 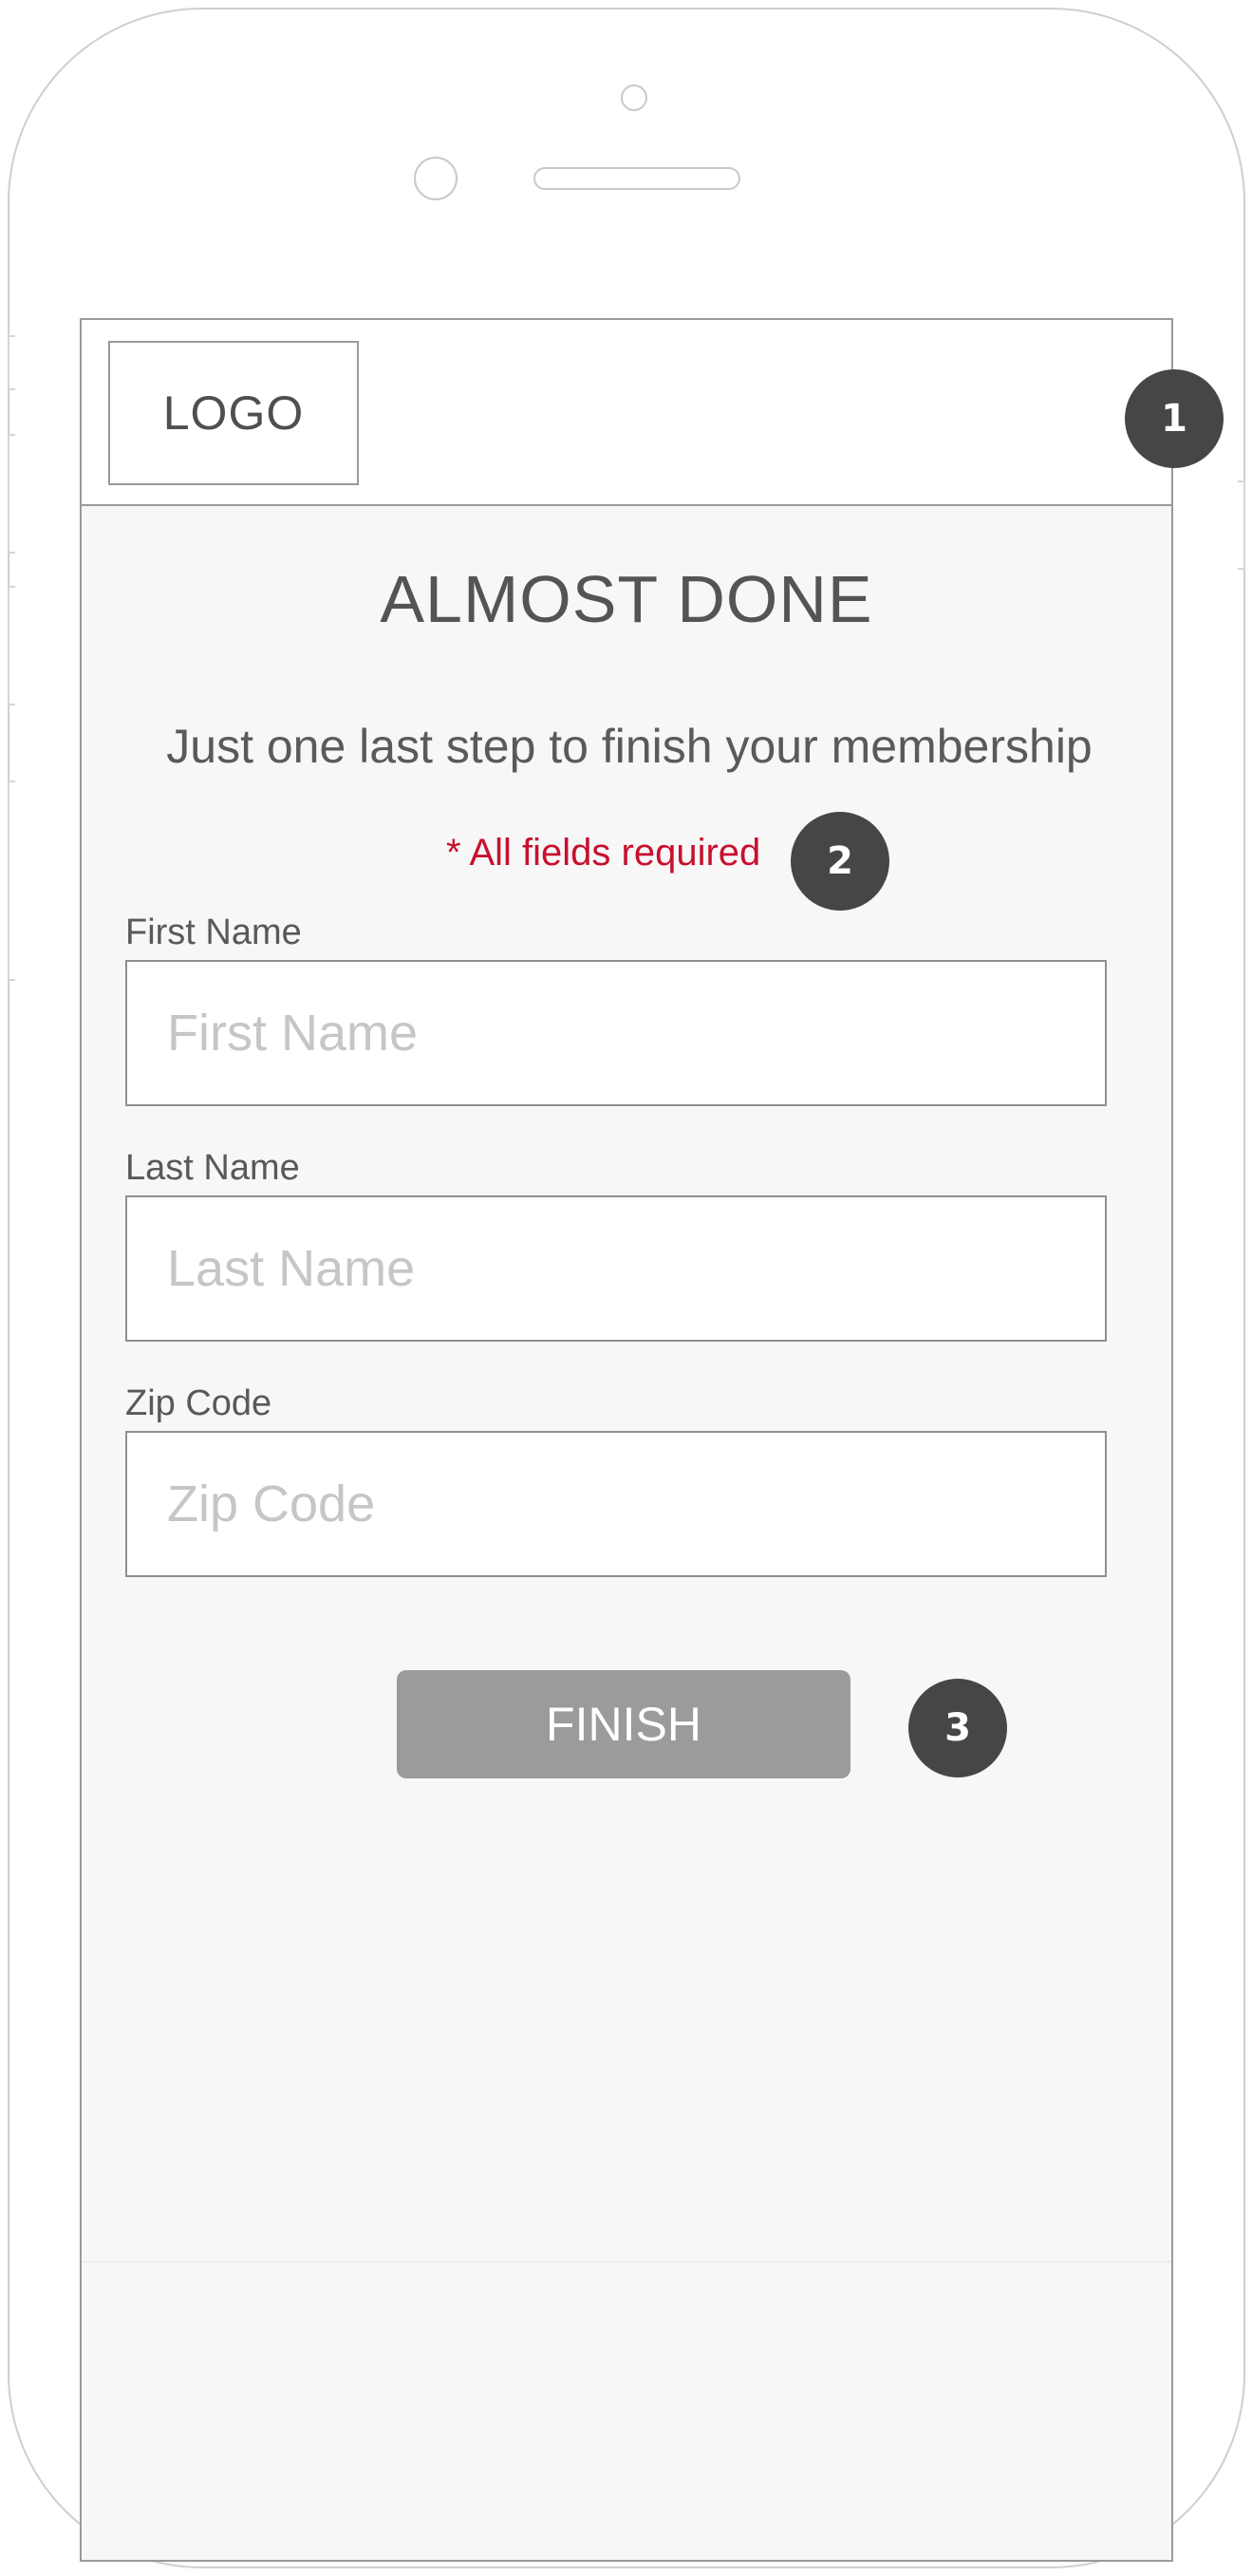 What do you see at coordinates (626, 2262) in the screenshot?
I see `screen-divider` at bounding box center [626, 2262].